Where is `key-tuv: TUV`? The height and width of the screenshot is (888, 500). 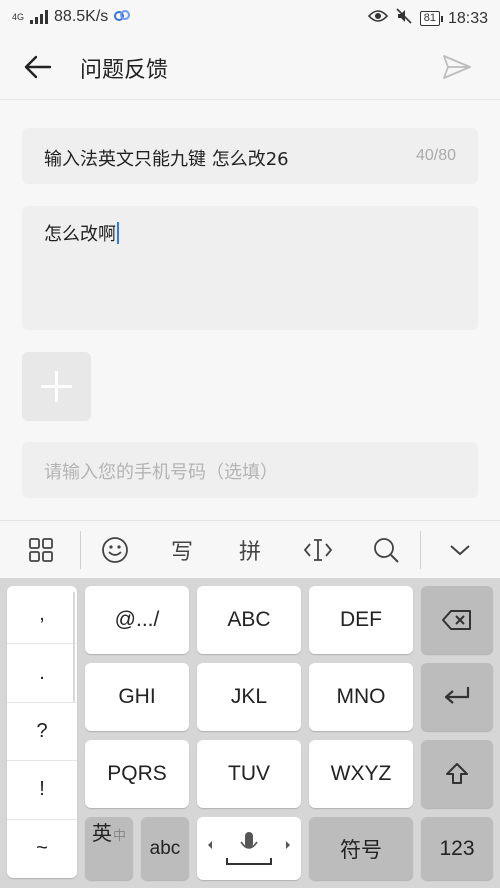 key-tuv: TUV is located at coordinates (249, 774).